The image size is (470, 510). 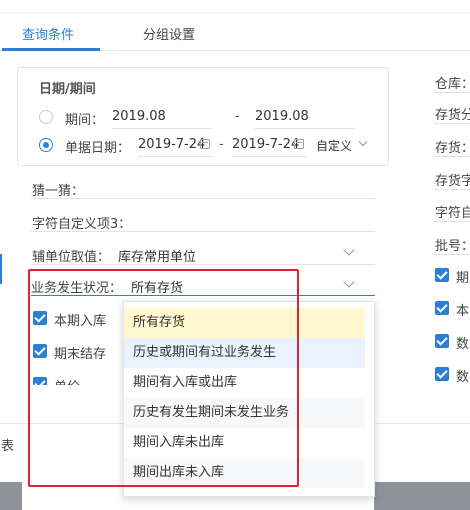 I want to click on warehouse-label: 仓库：, so click(x=452, y=84).